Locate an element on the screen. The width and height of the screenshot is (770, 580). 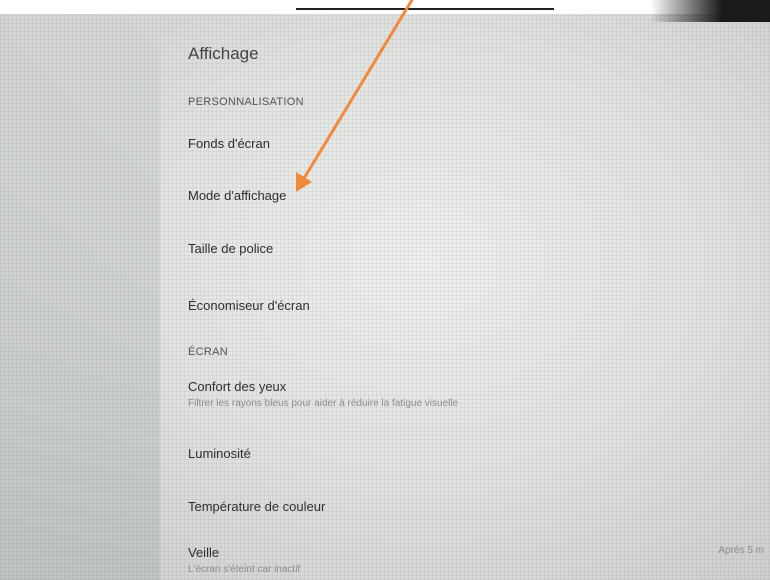
sleep-value: Après 5 m is located at coordinates (741, 550).